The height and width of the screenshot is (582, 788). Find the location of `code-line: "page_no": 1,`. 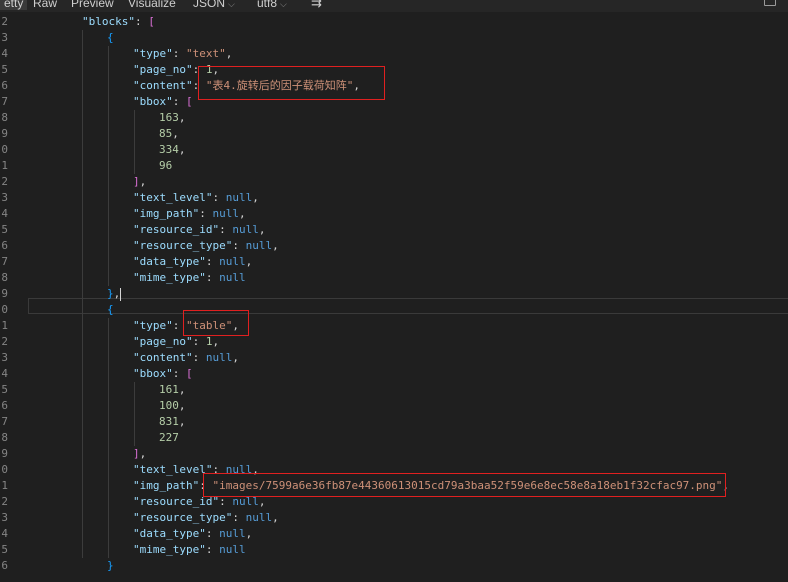

code-line: "page_no": 1, is located at coordinates (176, 342).